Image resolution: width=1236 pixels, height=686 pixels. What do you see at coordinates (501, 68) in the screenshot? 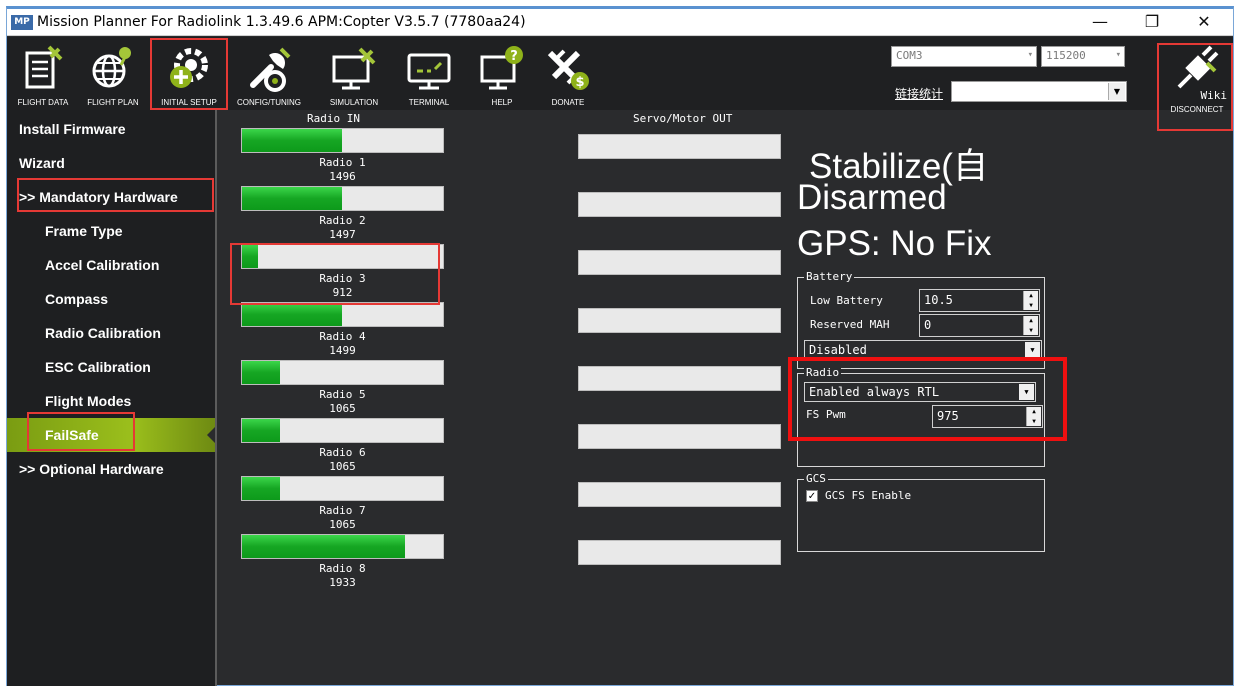
I see `help-icon: ?` at bounding box center [501, 68].